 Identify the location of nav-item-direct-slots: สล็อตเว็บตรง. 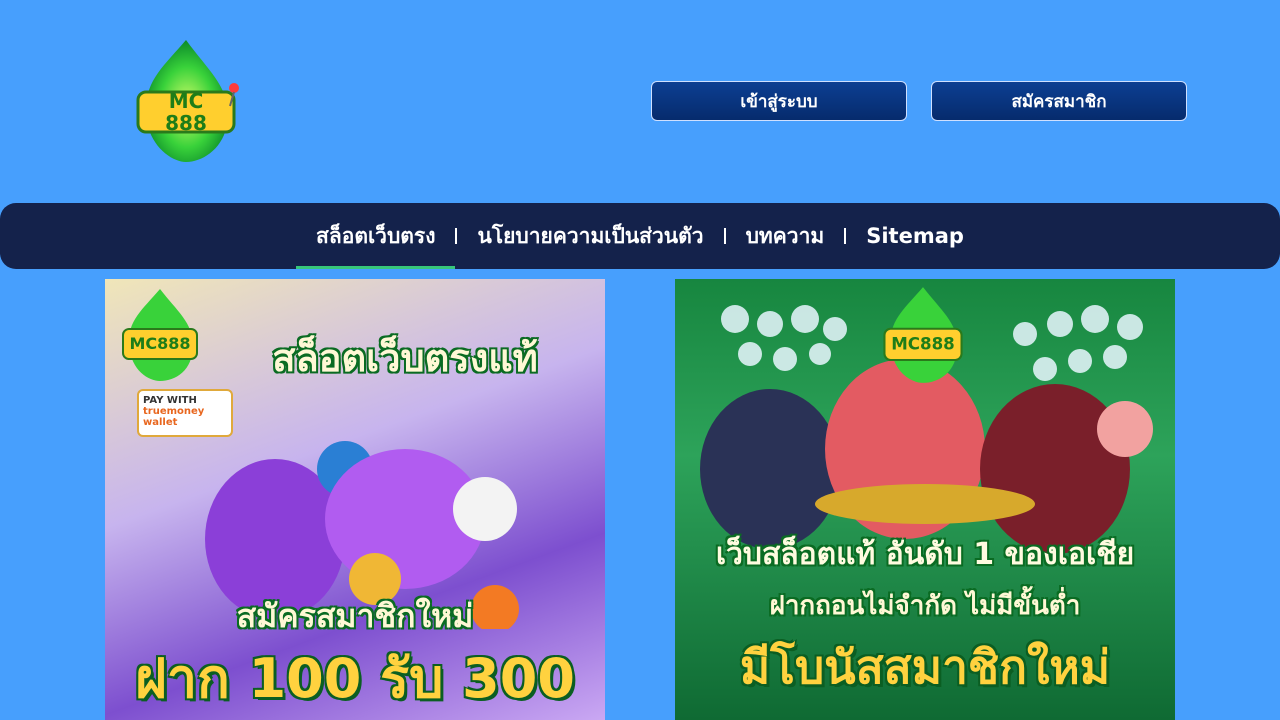
(376, 244).